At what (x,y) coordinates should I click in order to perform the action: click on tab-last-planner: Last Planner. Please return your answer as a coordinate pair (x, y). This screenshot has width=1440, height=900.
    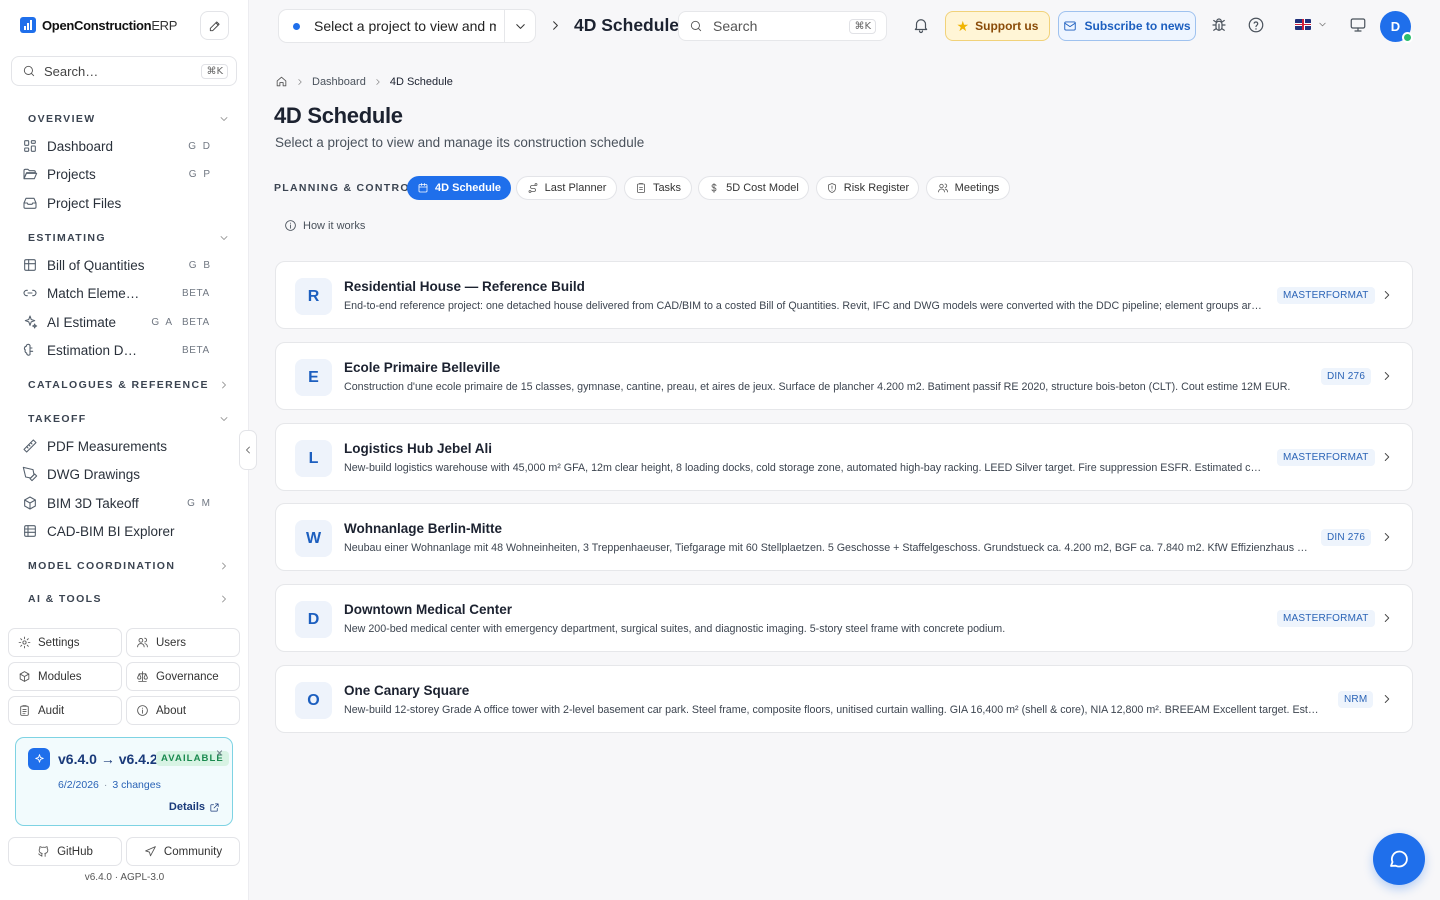
    Looking at the image, I should click on (566, 188).